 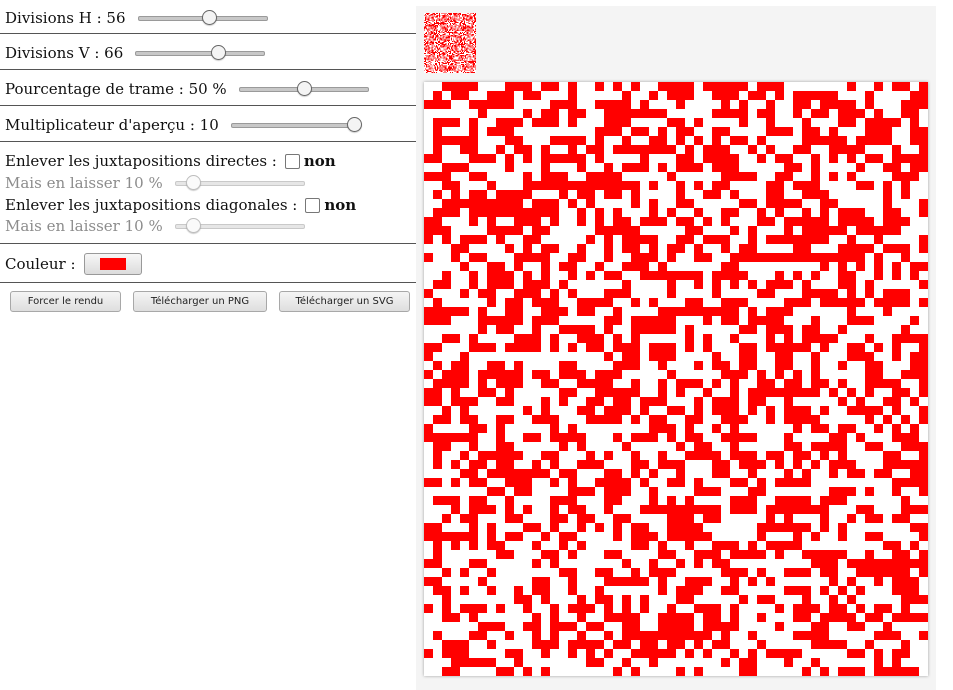 I want to click on pourcentage-row: Pourcentage de trame : 50 %, so click(x=184, y=88).